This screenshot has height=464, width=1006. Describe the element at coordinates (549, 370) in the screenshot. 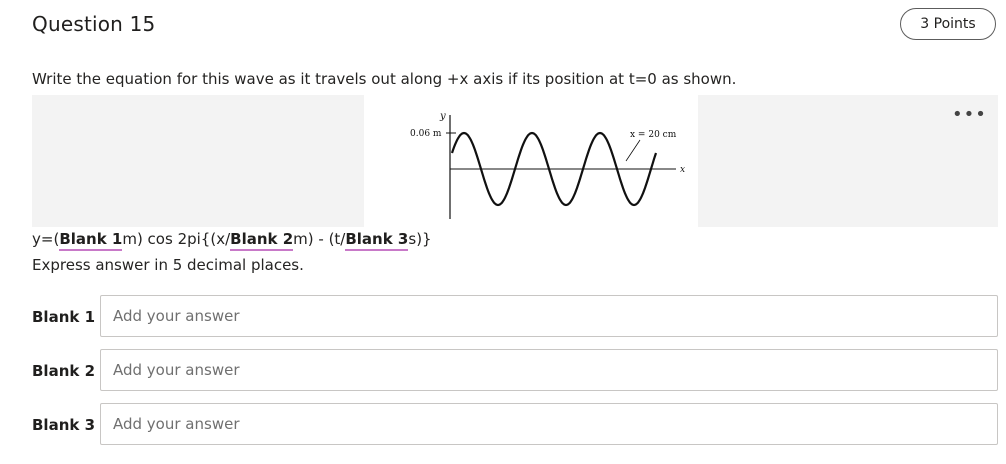

I see `blank-2-input` at that location.